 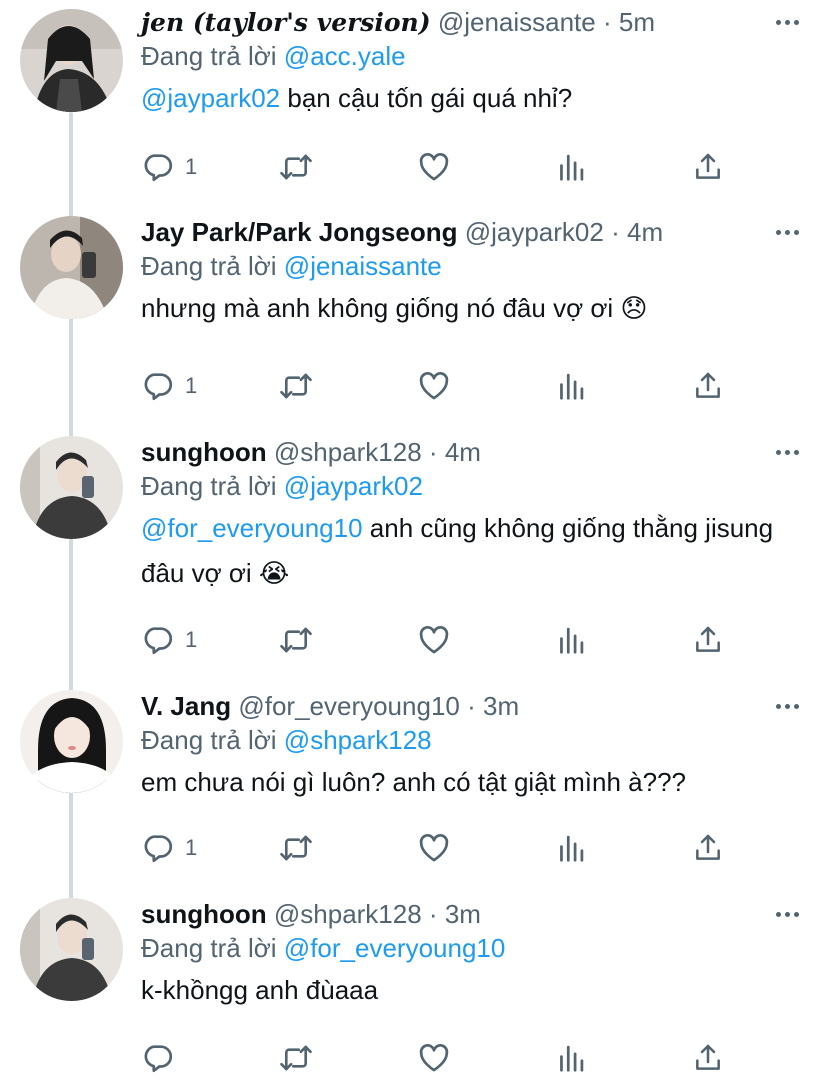 I want to click on tweet-text-body: nhưng mà anh không giống nó đâu vợ ơi 😞, so click(x=394, y=308).